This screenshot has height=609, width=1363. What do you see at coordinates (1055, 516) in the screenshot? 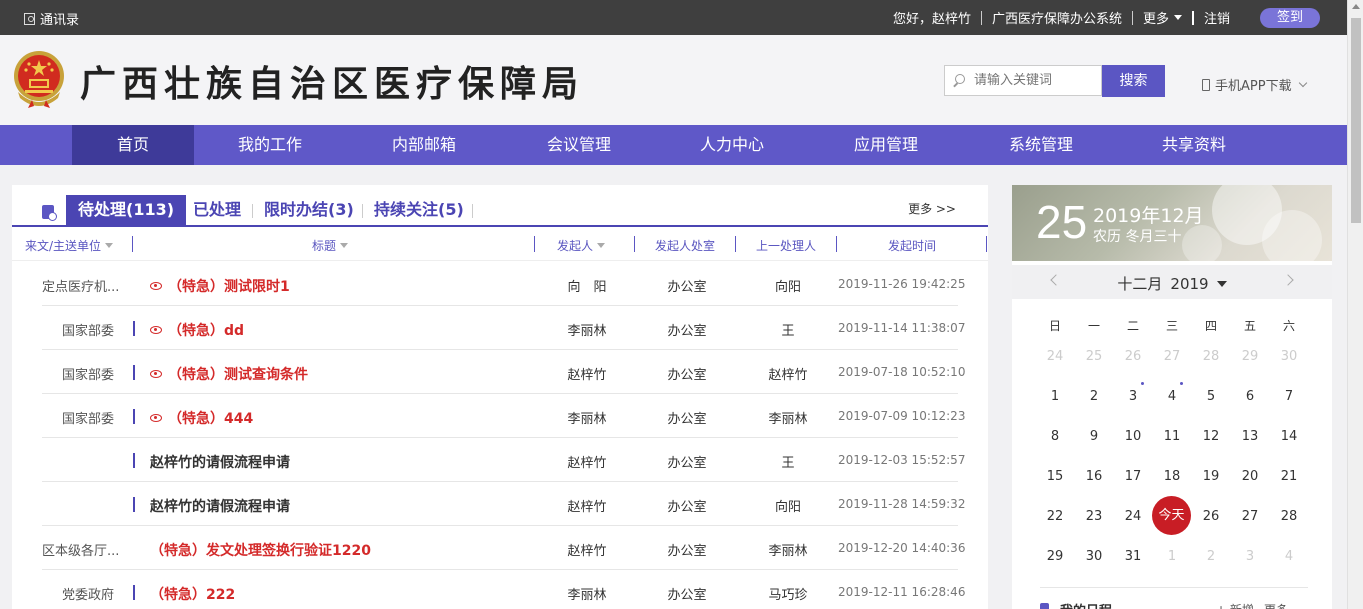
I see `calendar-day: 22` at bounding box center [1055, 516].